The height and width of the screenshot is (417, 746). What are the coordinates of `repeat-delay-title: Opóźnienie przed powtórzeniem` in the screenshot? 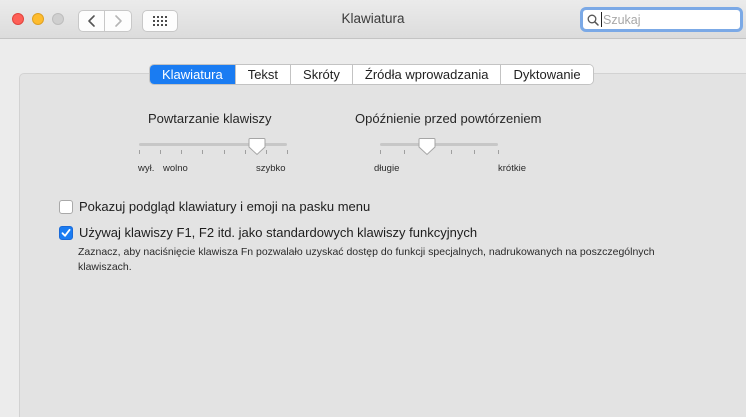 It's located at (448, 118).